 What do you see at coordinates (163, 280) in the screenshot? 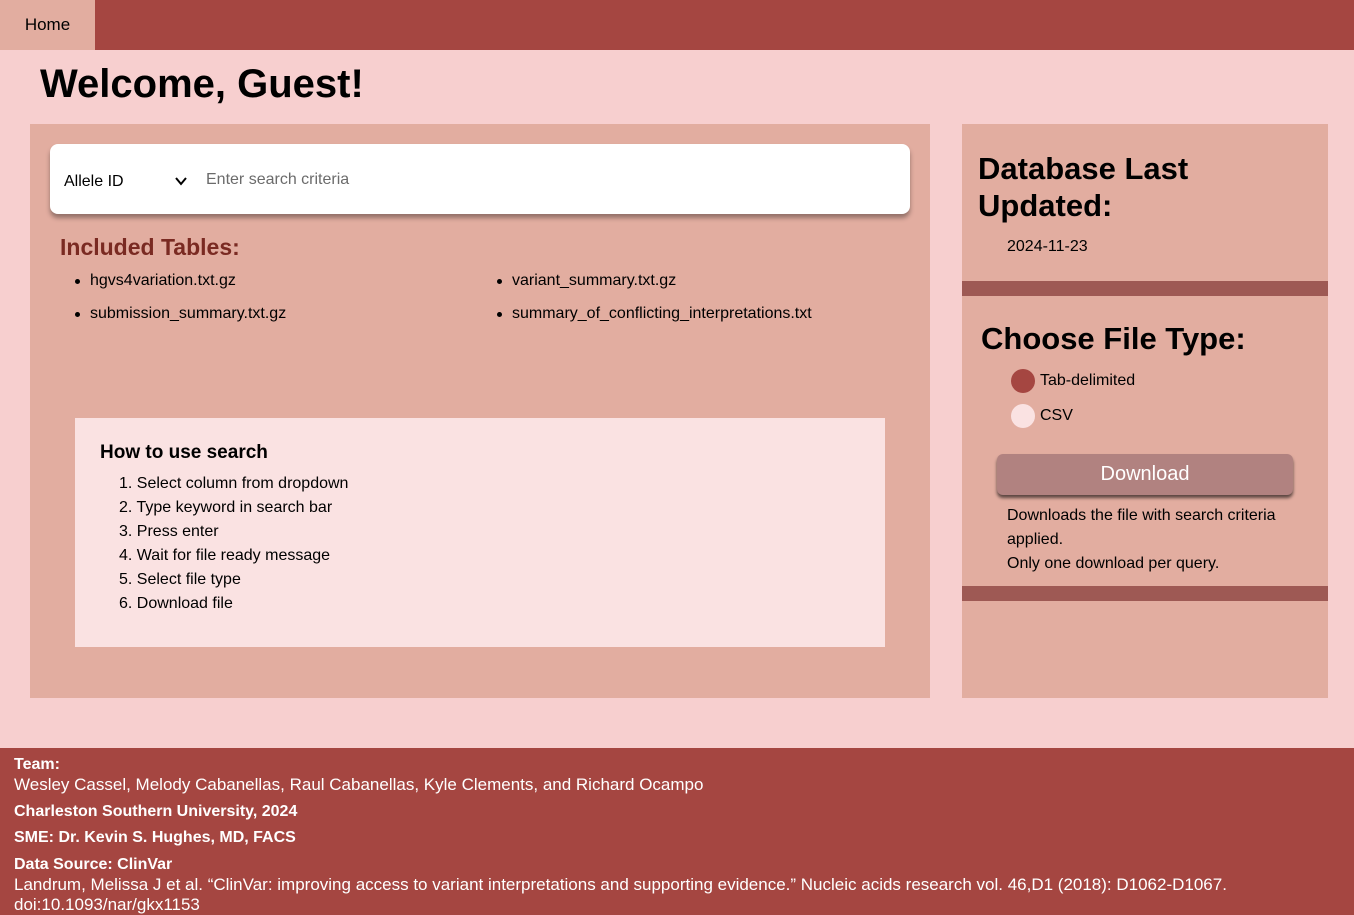
I see `table-name: hgvs4variation.txt.gz` at bounding box center [163, 280].